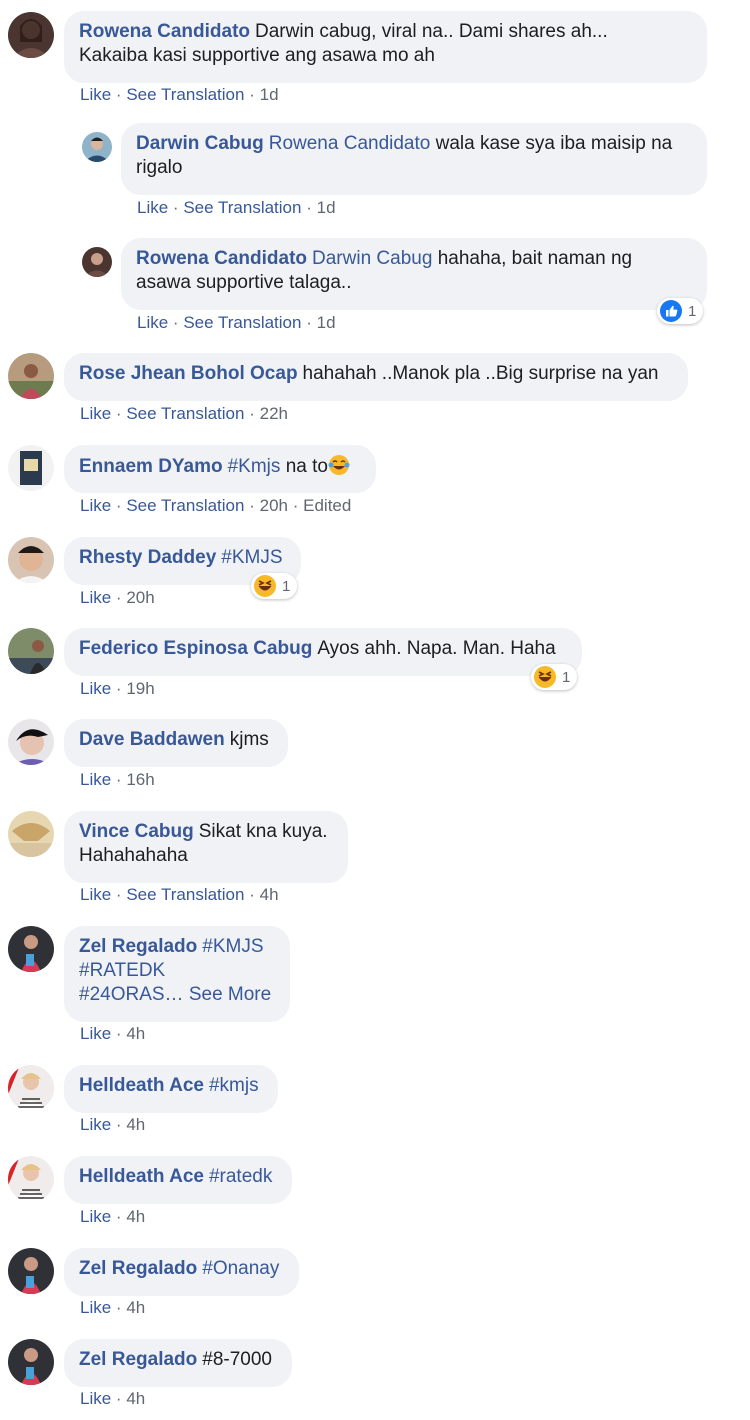 The width and height of the screenshot is (750, 1420). Describe the element at coordinates (436, 648) in the screenshot. I see `comment-text: Ayos ahh. Napa. Man. Haha` at that location.